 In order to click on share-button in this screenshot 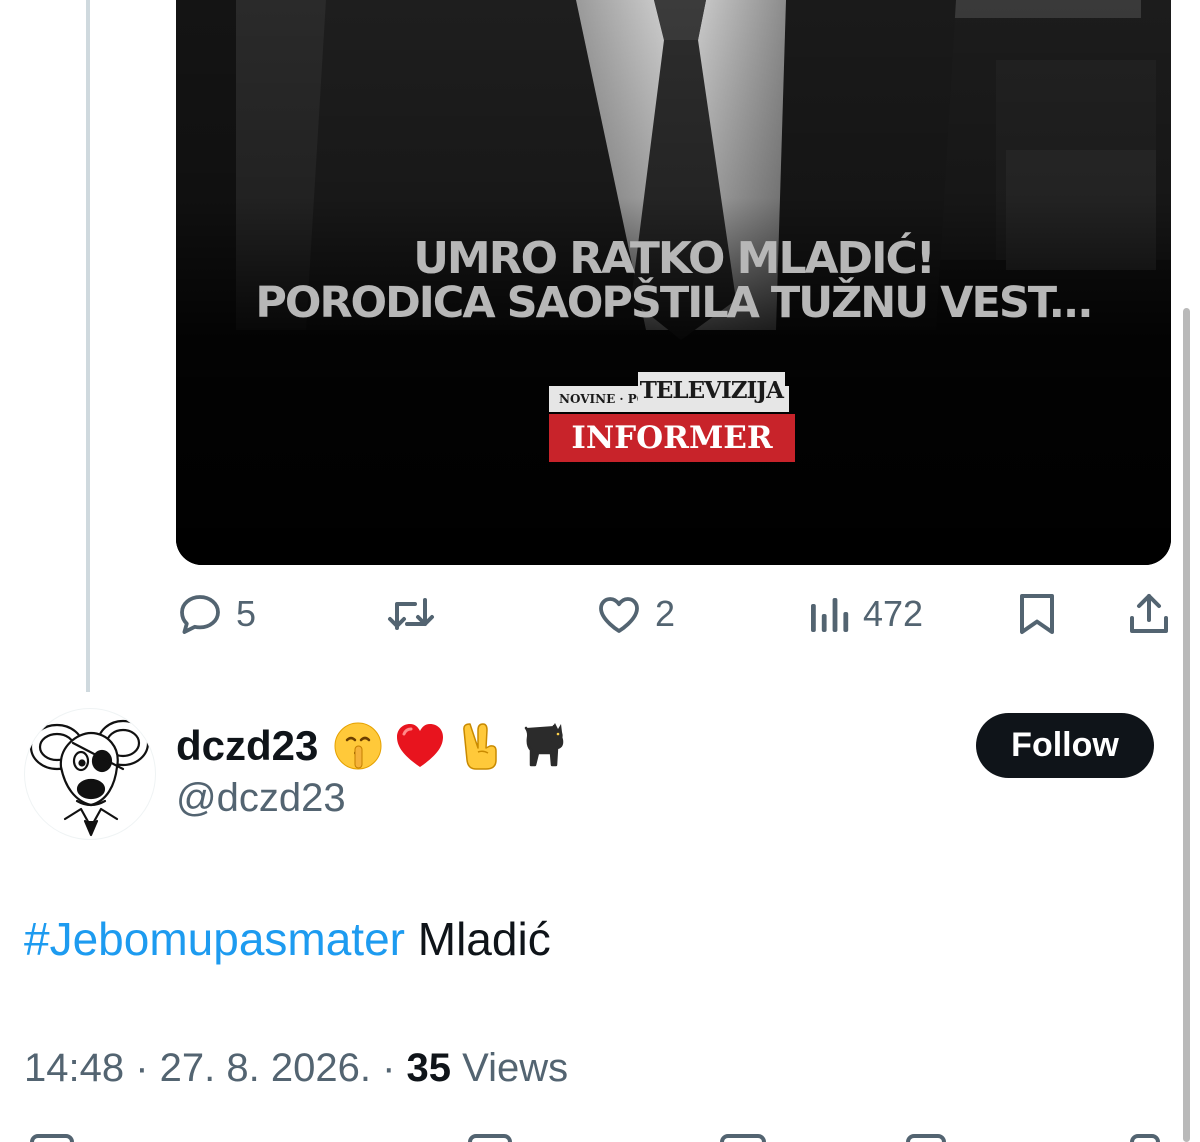, I will do `click(1149, 614)`.